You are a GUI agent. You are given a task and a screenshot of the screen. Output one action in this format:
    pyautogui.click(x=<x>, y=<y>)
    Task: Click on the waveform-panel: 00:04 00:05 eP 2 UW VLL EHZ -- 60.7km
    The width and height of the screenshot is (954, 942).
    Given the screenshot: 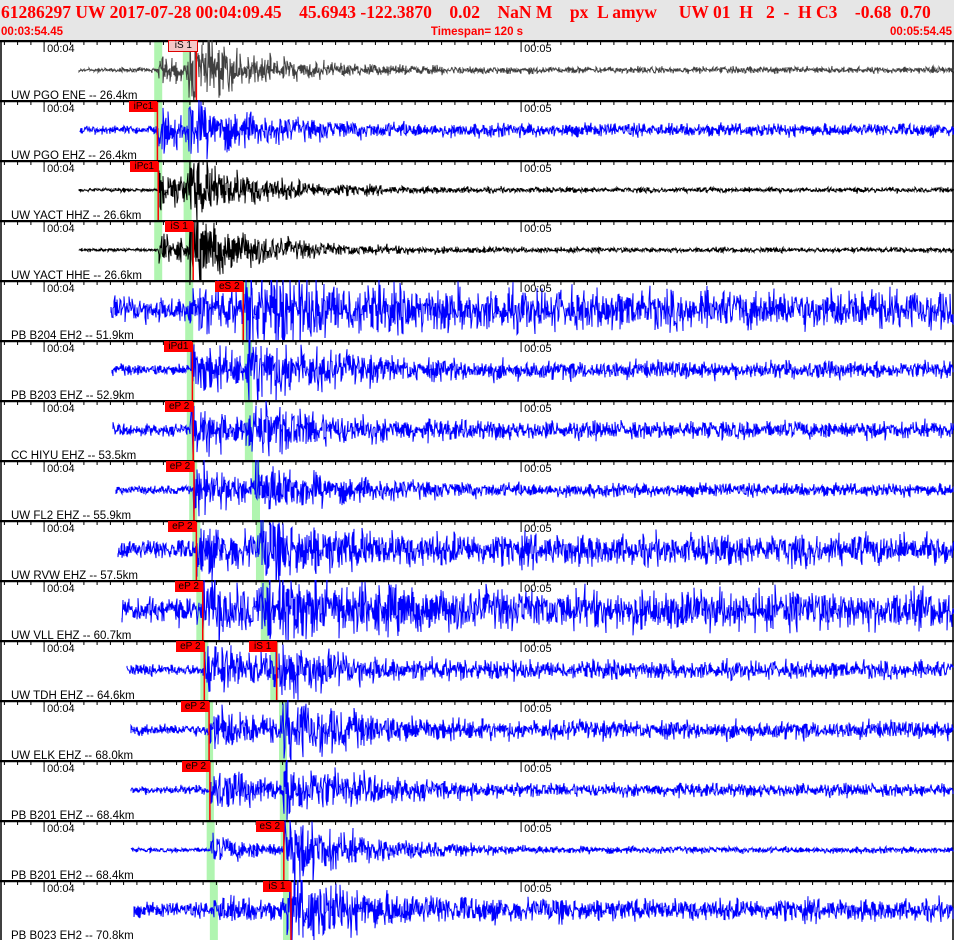 What is the action you would take?
    pyautogui.click(x=477, y=611)
    